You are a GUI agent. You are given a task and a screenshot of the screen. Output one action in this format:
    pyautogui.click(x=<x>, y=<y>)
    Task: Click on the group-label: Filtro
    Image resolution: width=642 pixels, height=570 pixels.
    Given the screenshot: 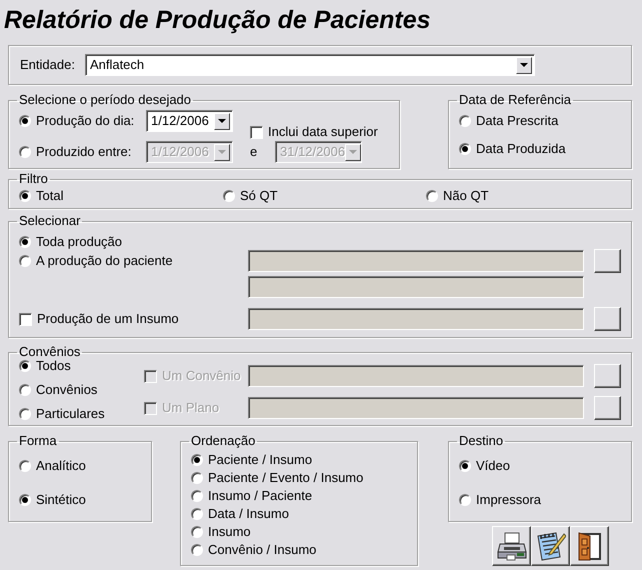 What is the action you would take?
    pyautogui.click(x=33, y=179)
    